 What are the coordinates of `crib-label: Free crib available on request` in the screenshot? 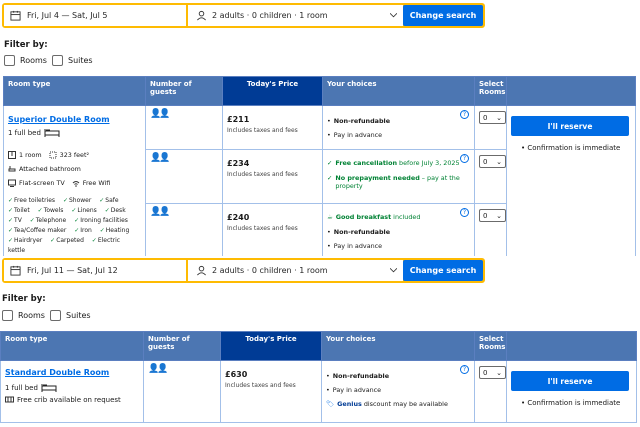 It's located at (69, 400).